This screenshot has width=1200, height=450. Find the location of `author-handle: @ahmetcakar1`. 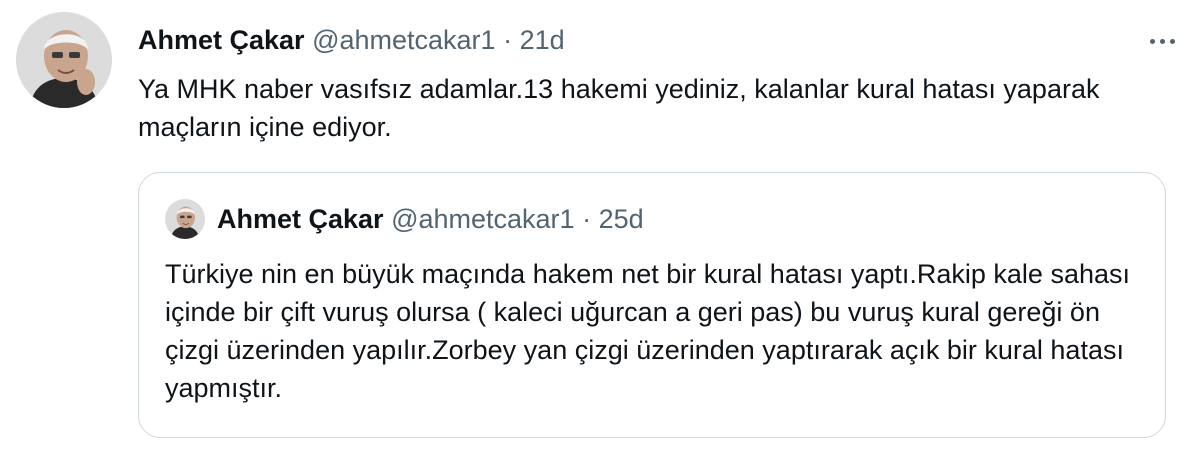

author-handle: @ahmetcakar1 is located at coordinates (404, 40).